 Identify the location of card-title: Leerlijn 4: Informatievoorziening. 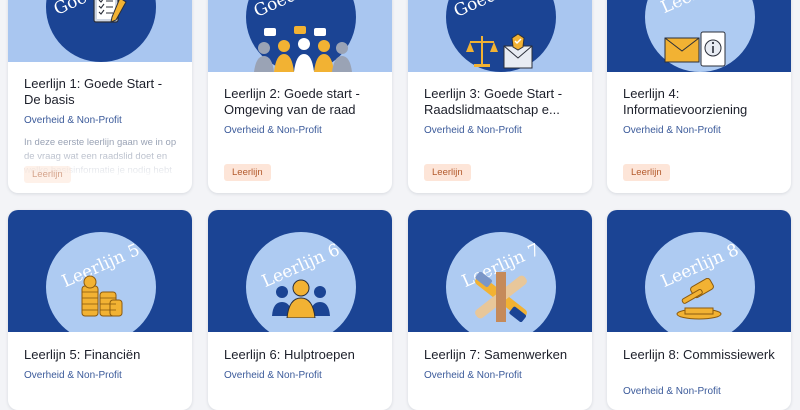
(701, 102).